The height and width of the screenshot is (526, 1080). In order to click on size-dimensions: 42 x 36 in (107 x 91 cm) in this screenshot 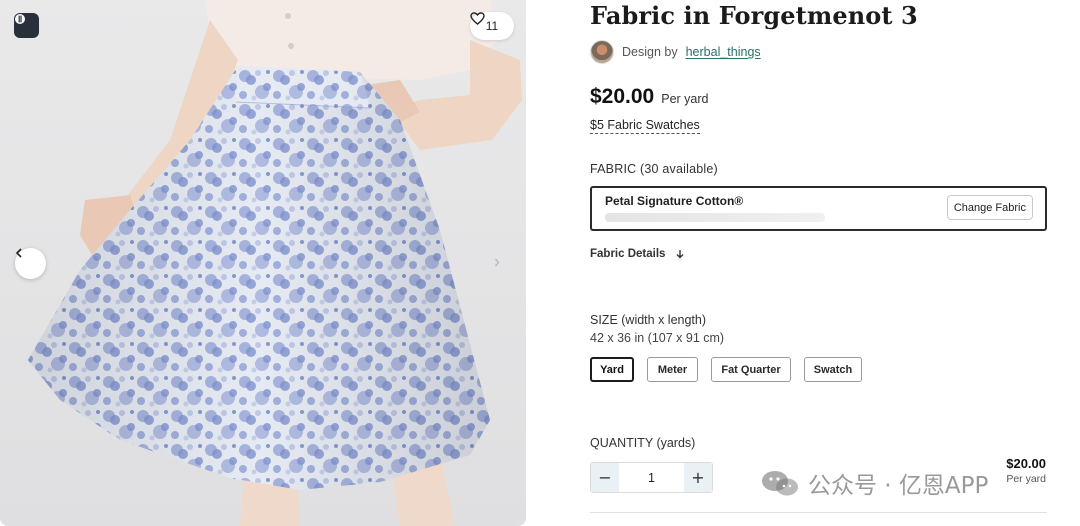, I will do `click(657, 338)`.